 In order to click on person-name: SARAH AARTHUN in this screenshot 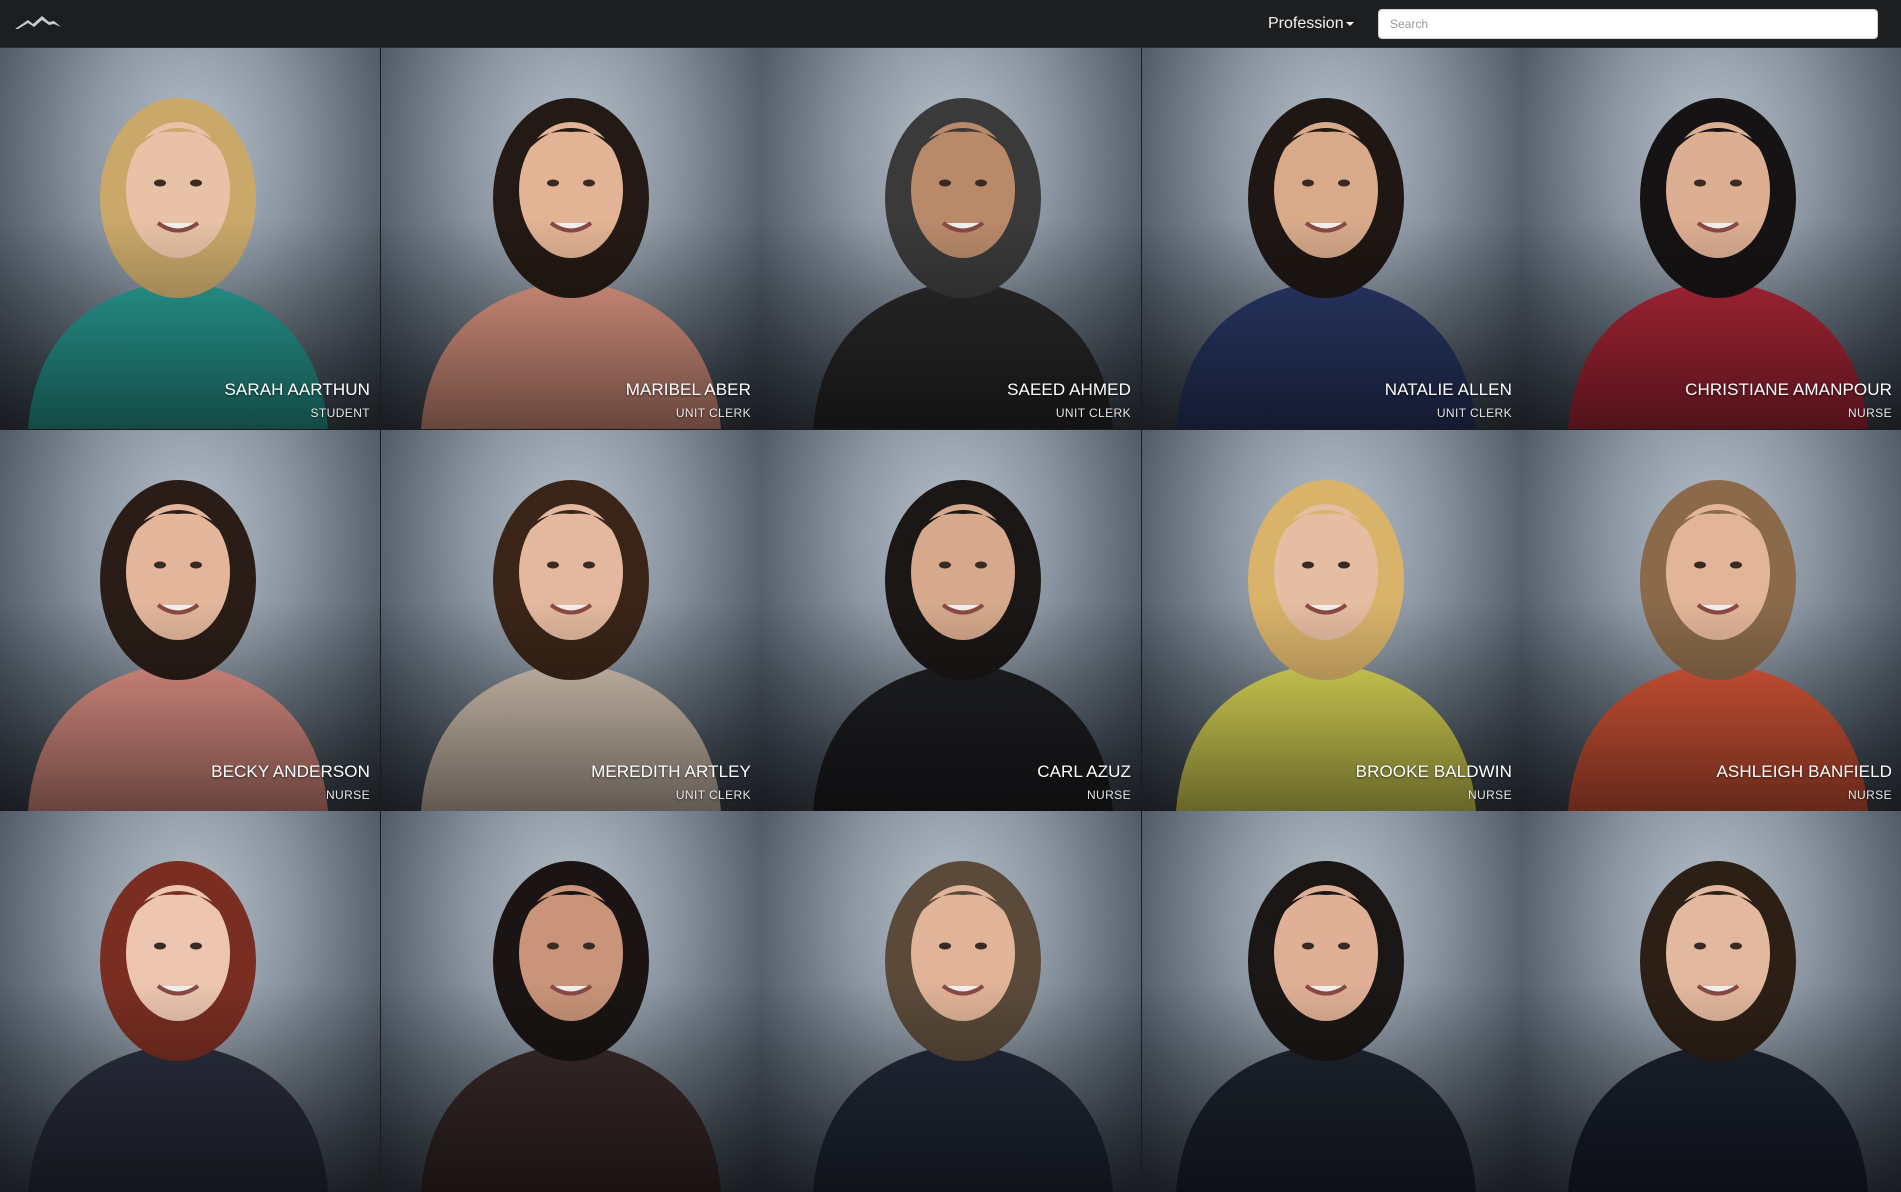, I will do `click(297, 389)`.